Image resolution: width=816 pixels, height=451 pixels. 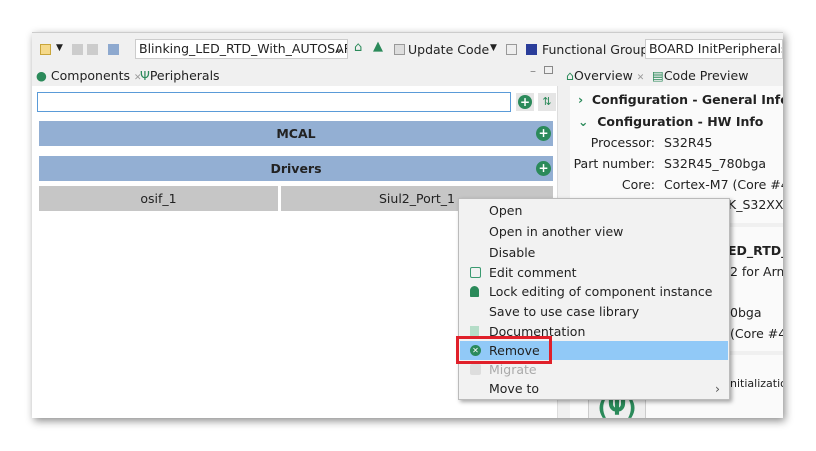 What do you see at coordinates (533, 71) in the screenshot?
I see `minimize-icon: –` at bounding box center [533, 71].